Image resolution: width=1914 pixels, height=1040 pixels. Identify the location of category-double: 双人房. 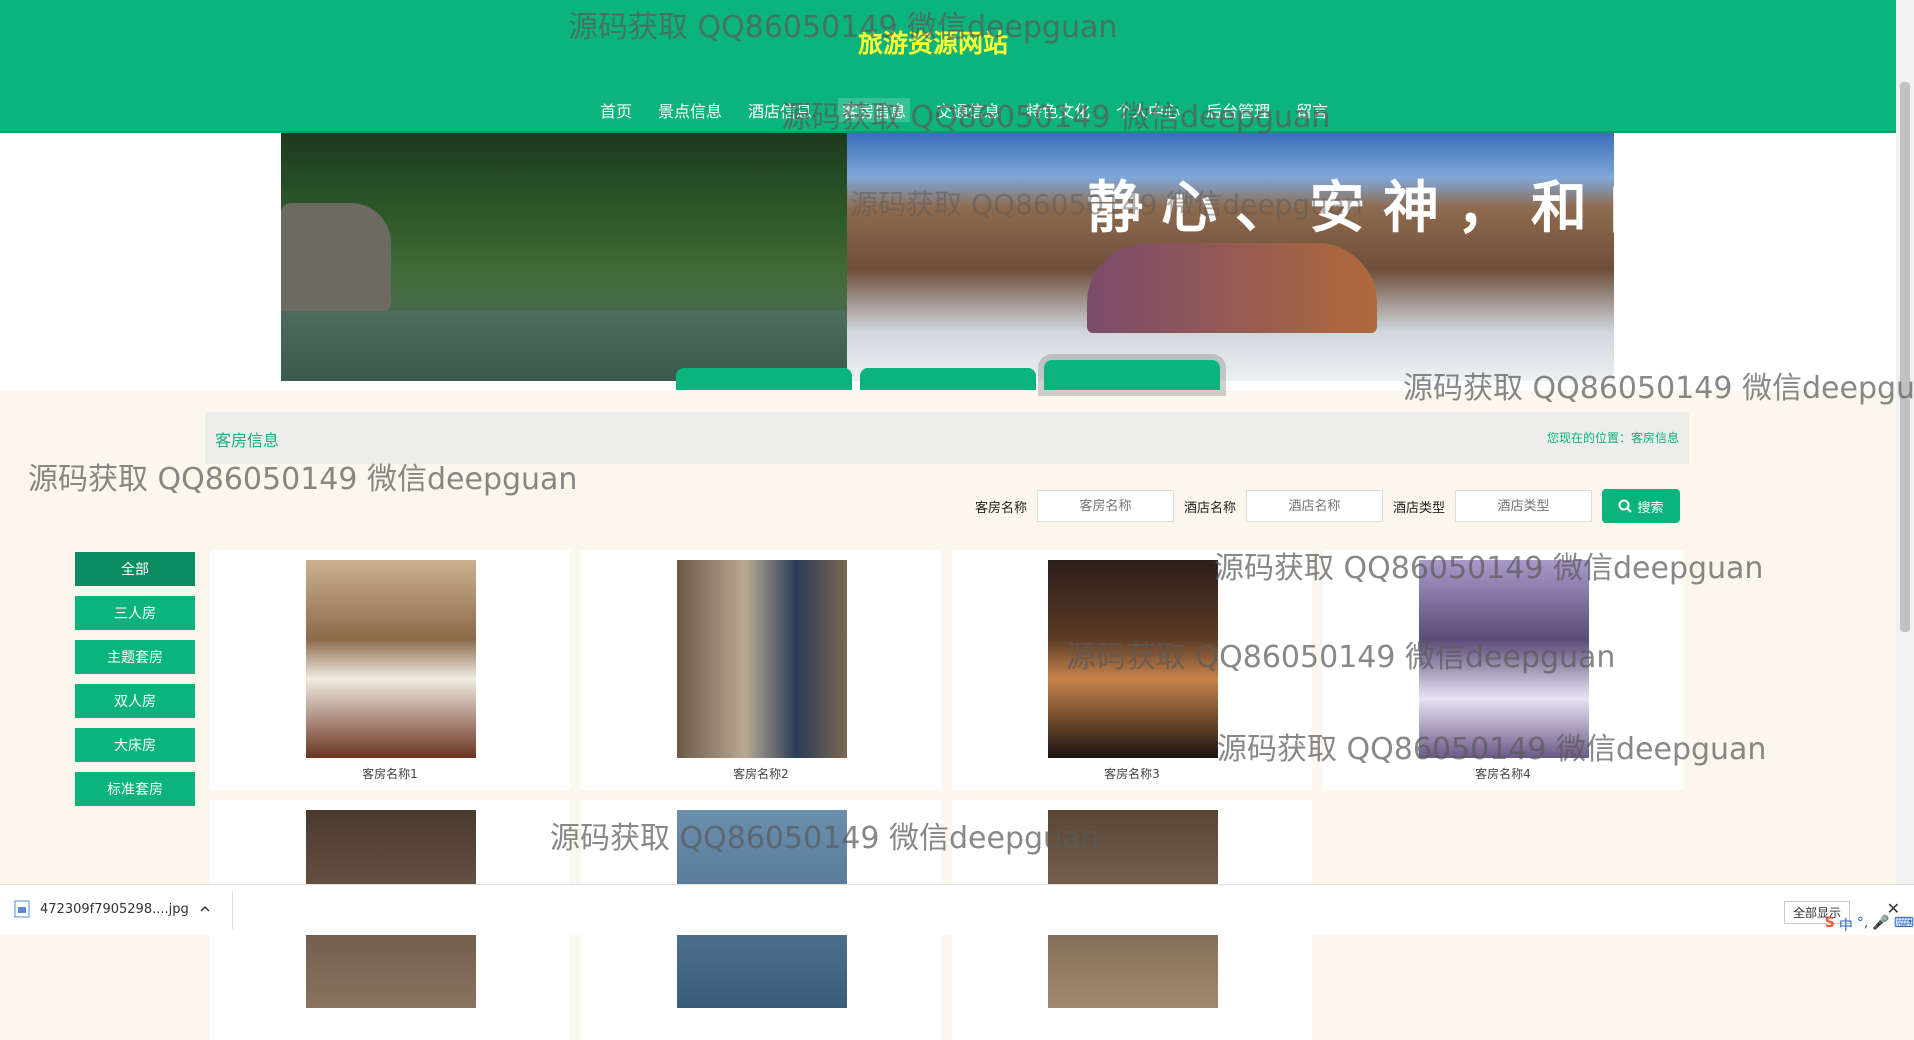
(135, 701).